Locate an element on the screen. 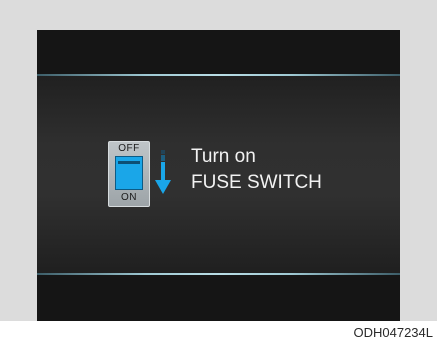 This screenshot has width=437, height=343. switch-paddle is located at coordinates (129, 173).